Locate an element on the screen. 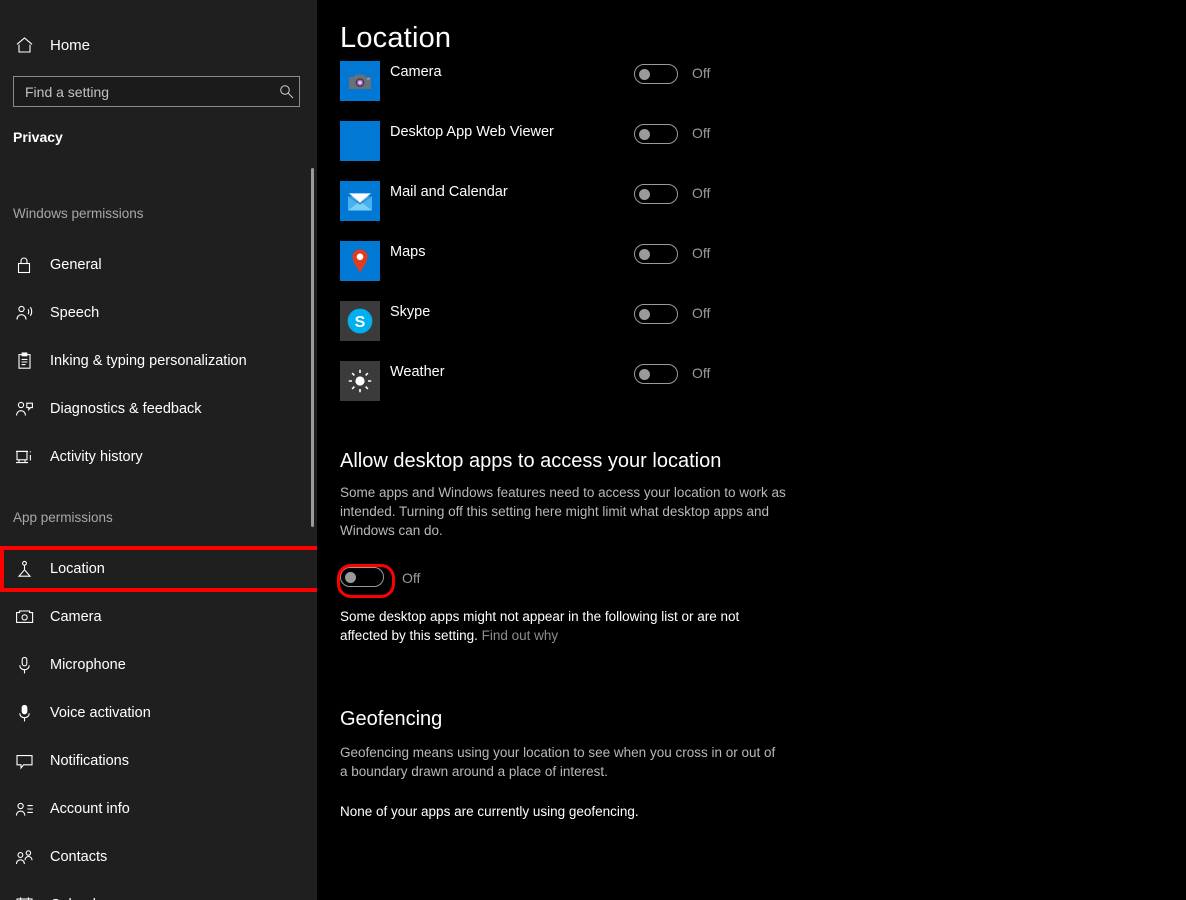 The width and height of the screenshot is (1186, 900). speech-icon is located at coordinates (24, 313).